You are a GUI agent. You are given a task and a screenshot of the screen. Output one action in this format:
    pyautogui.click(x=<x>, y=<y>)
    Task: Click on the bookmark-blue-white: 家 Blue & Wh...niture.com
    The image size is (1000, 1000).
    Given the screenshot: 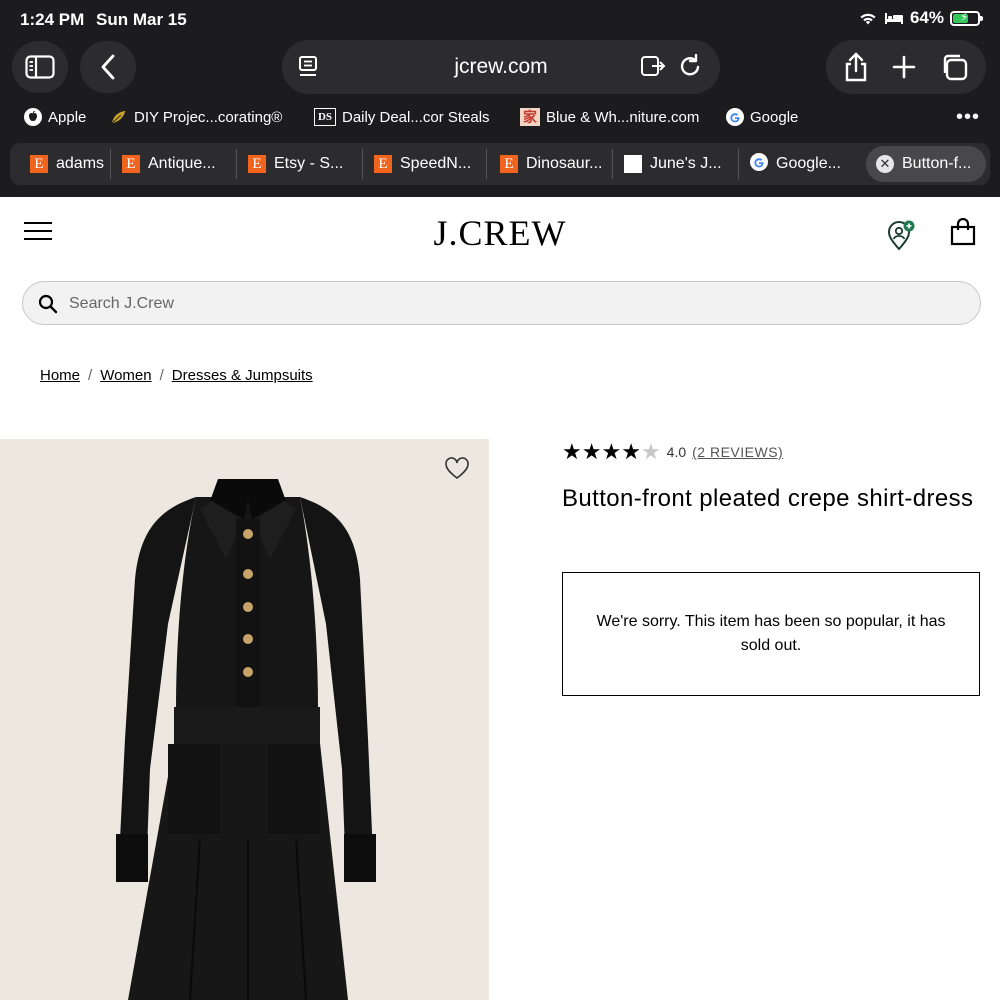 What is the action you would take?
    pyautogui.click(x=609, y=117)
    